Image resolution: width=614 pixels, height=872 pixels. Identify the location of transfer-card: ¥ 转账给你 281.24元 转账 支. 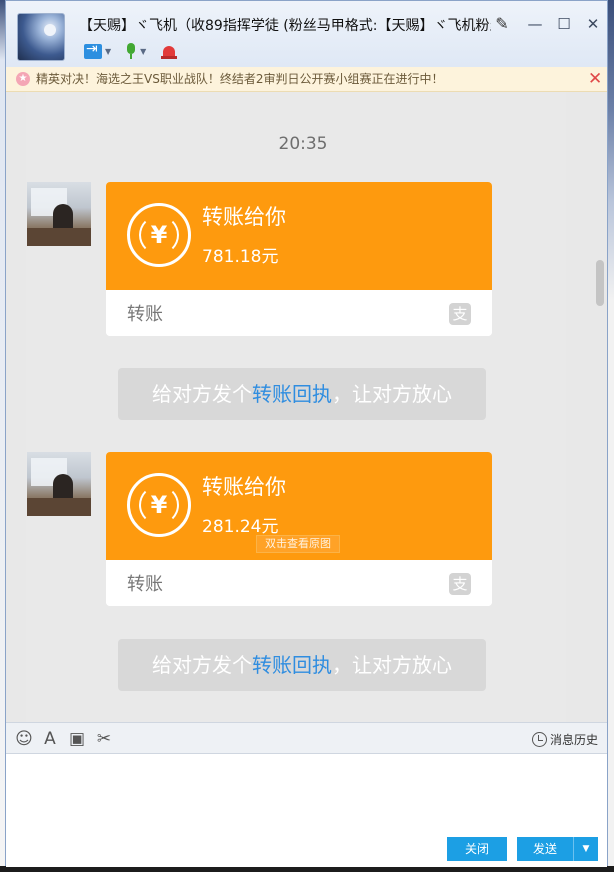
(299, 529).